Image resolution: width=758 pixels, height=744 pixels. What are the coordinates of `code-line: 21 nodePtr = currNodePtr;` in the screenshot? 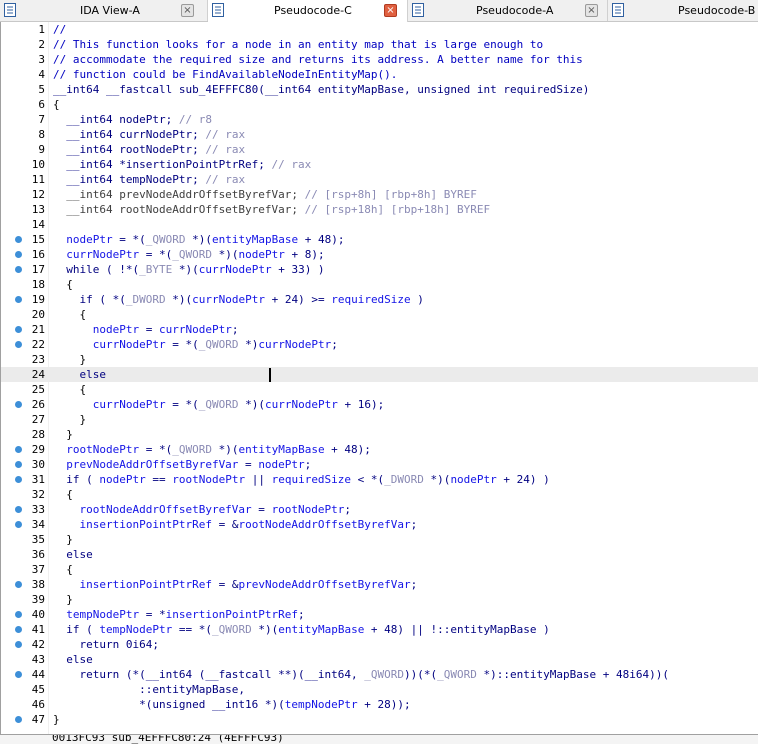 It's located at (379, 329).